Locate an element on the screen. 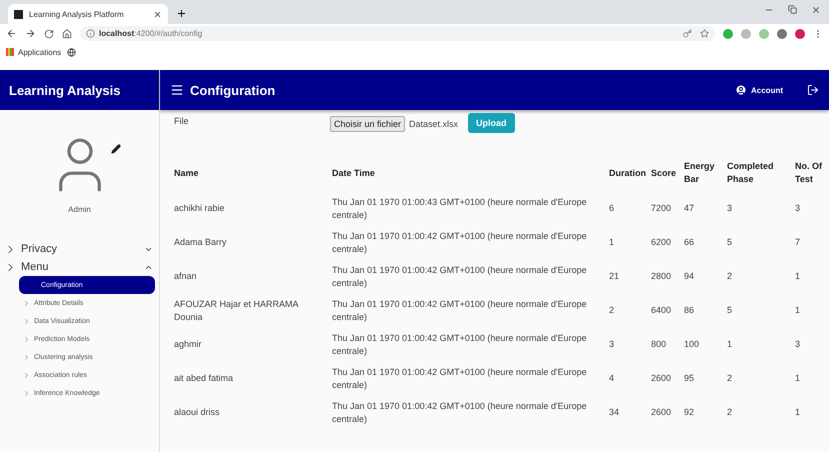 Image resolution: width=829 pixels, height=452 pixels. table-cell-text: 92 is located at coordinates (690, 413).